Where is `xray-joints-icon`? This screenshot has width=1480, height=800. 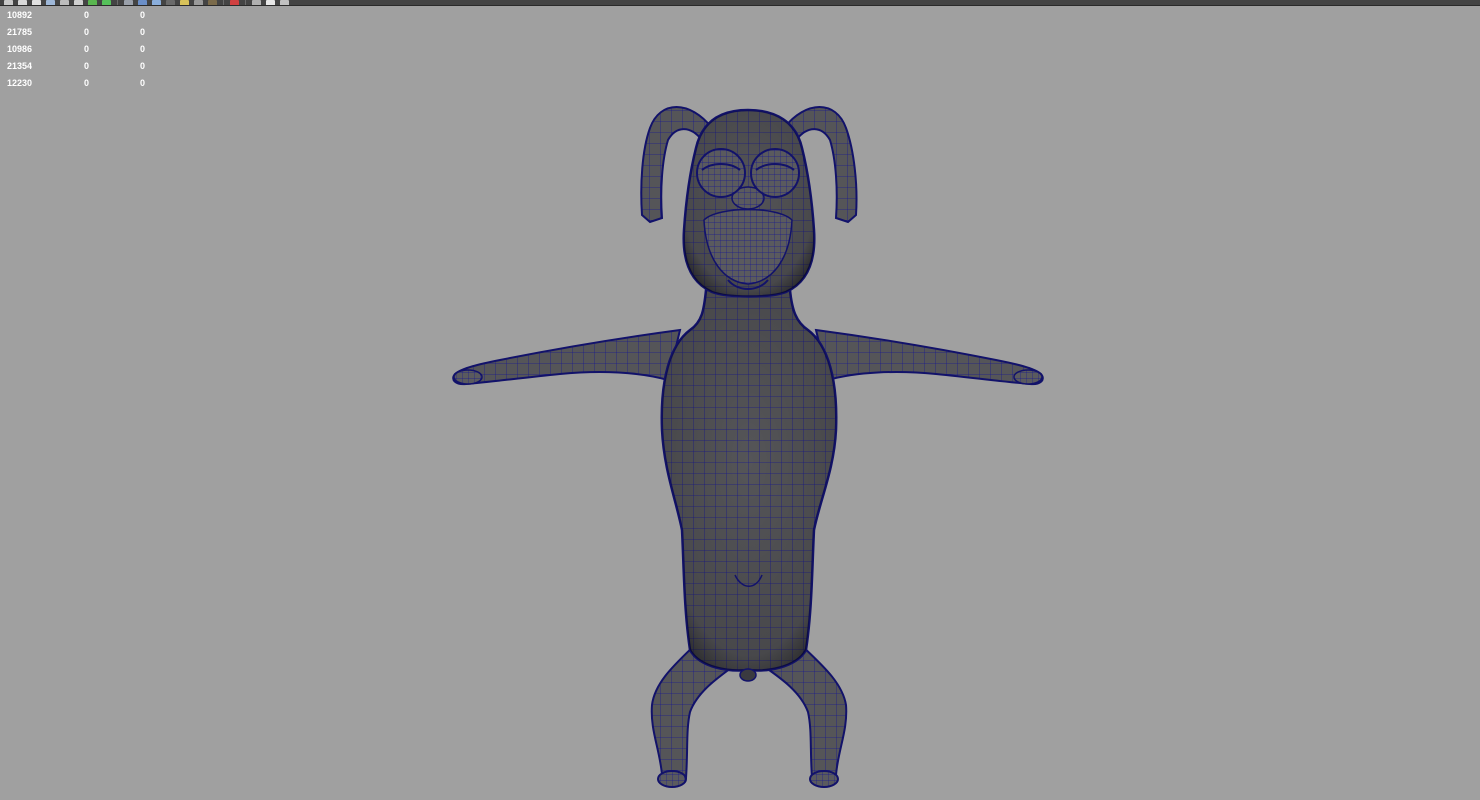
xray-joints-icon is located at coordinates (270, 2).